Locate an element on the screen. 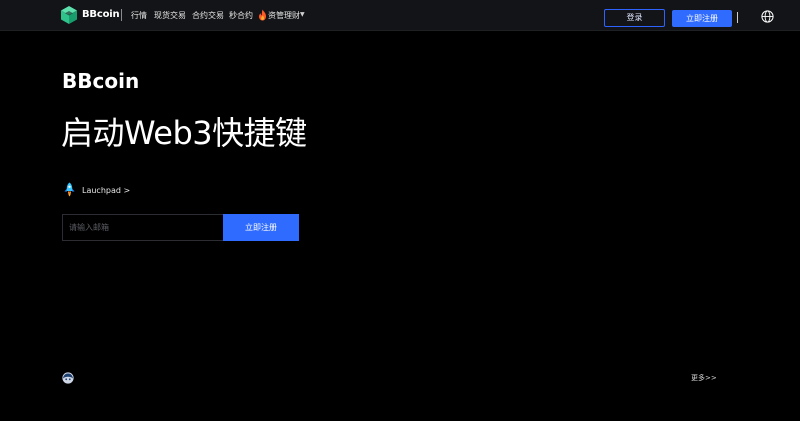 Image resolution: width=800 pixels, height=421 pixels. more-link: 更多>> is located at coordinates (704, 378).